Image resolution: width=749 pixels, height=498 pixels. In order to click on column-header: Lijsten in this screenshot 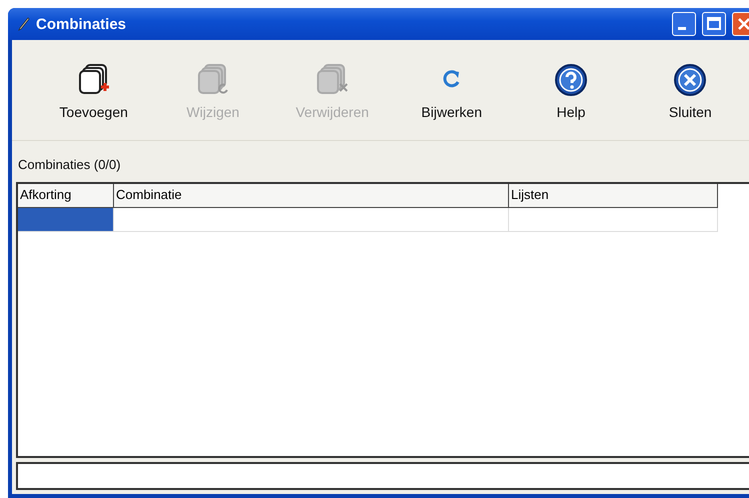, I will do `click(613, 196)`.